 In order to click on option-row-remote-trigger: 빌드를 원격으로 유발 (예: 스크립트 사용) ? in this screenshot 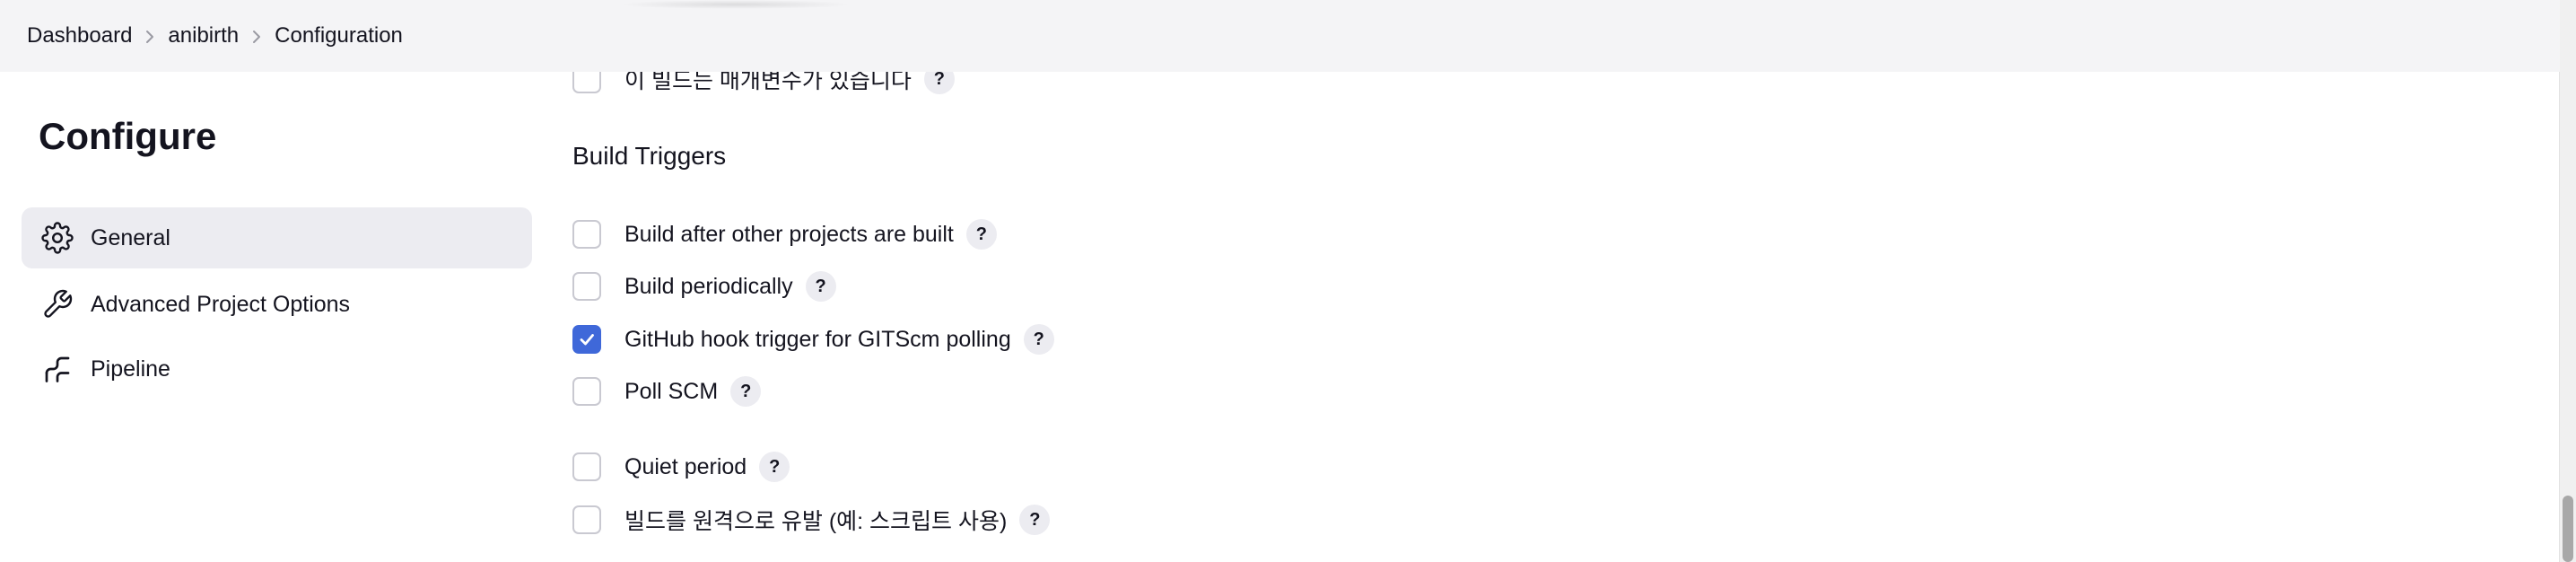, I will do `click(812, 520)`.